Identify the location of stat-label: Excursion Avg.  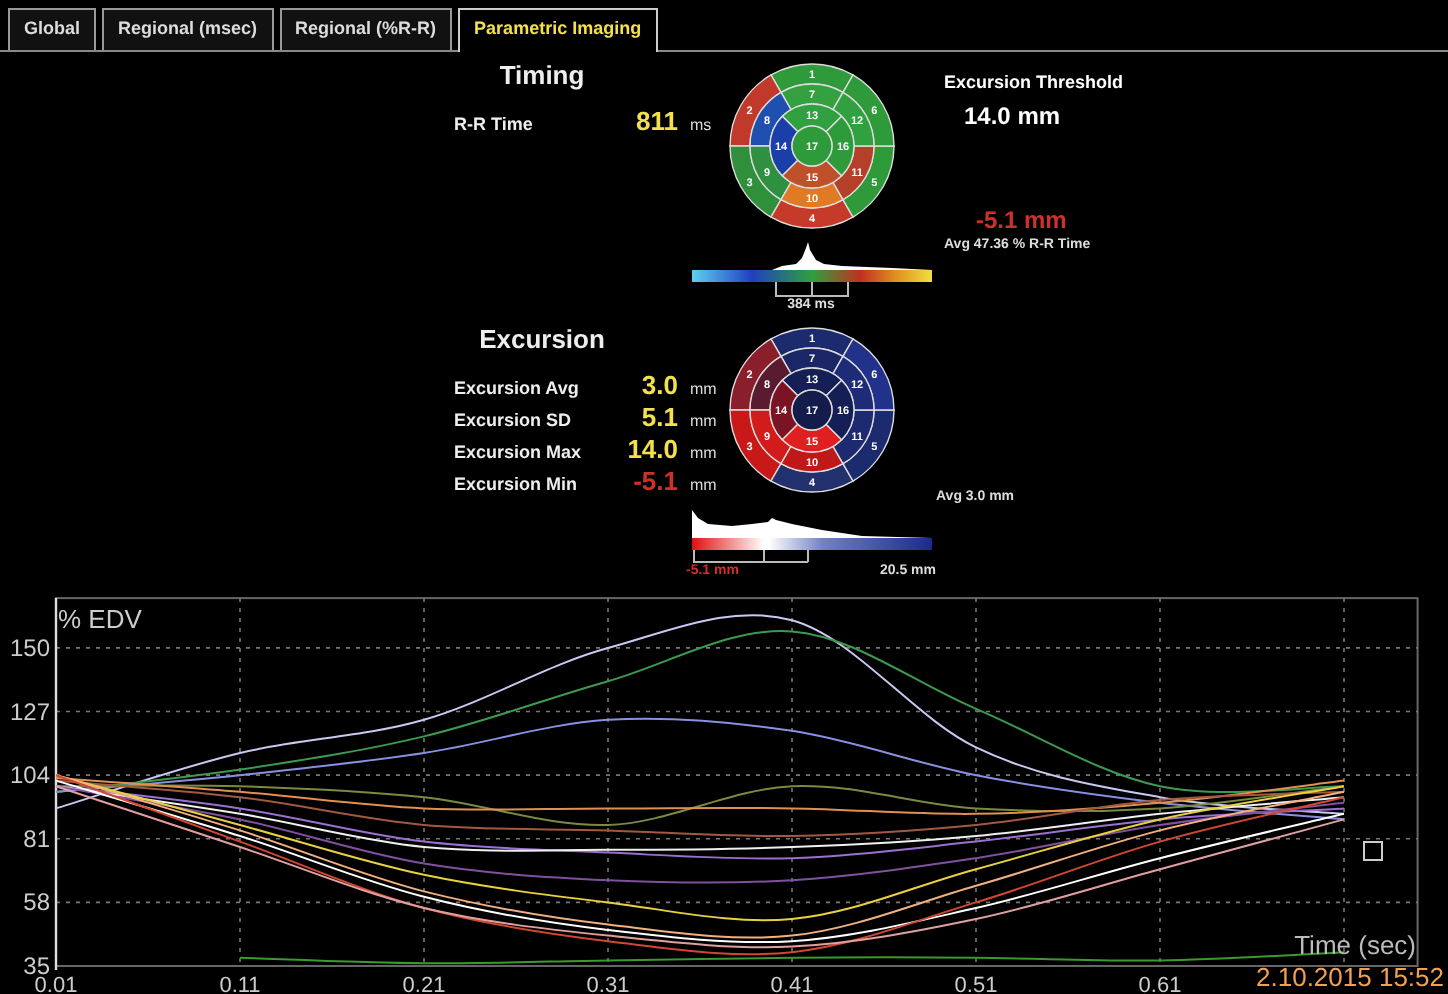
(517, 388).